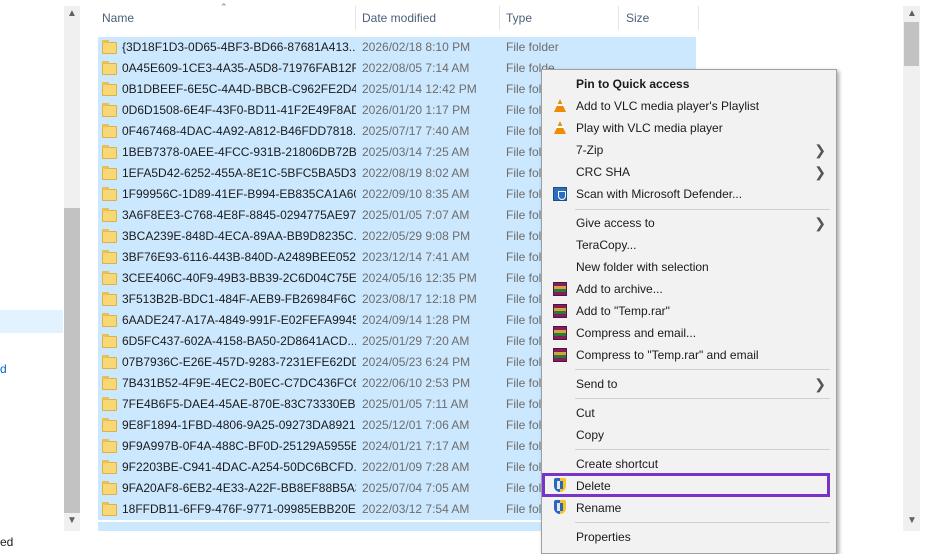 This screenshot has height=554, width=934. I want to click on menu-item-properties: Properties, so click(689, 537).